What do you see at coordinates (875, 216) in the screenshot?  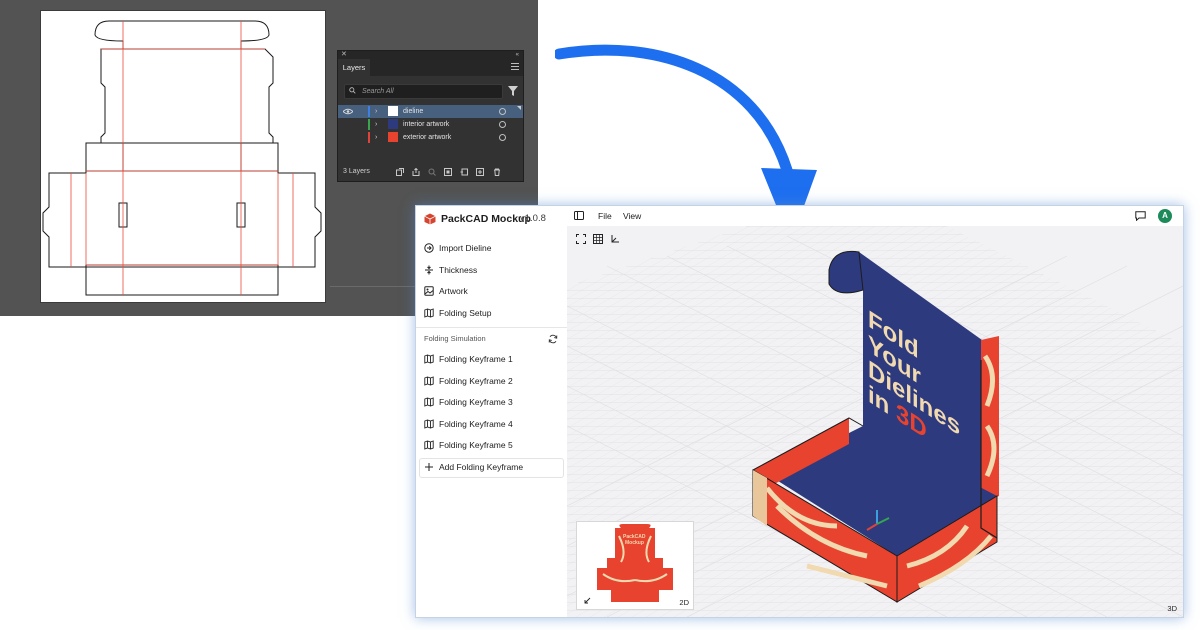 I see `top-menu-bar: File View A` at bounding box center [875, 216].